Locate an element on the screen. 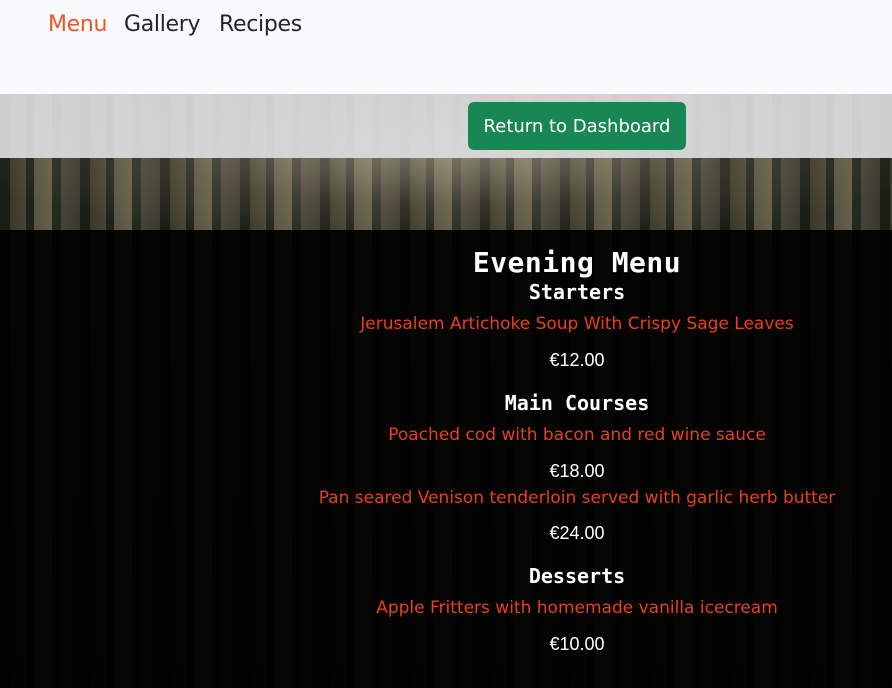 This screenshot has width=892, height=688. top-navbar: Menu Gallery Recipes is located at coordinates (446, 47).